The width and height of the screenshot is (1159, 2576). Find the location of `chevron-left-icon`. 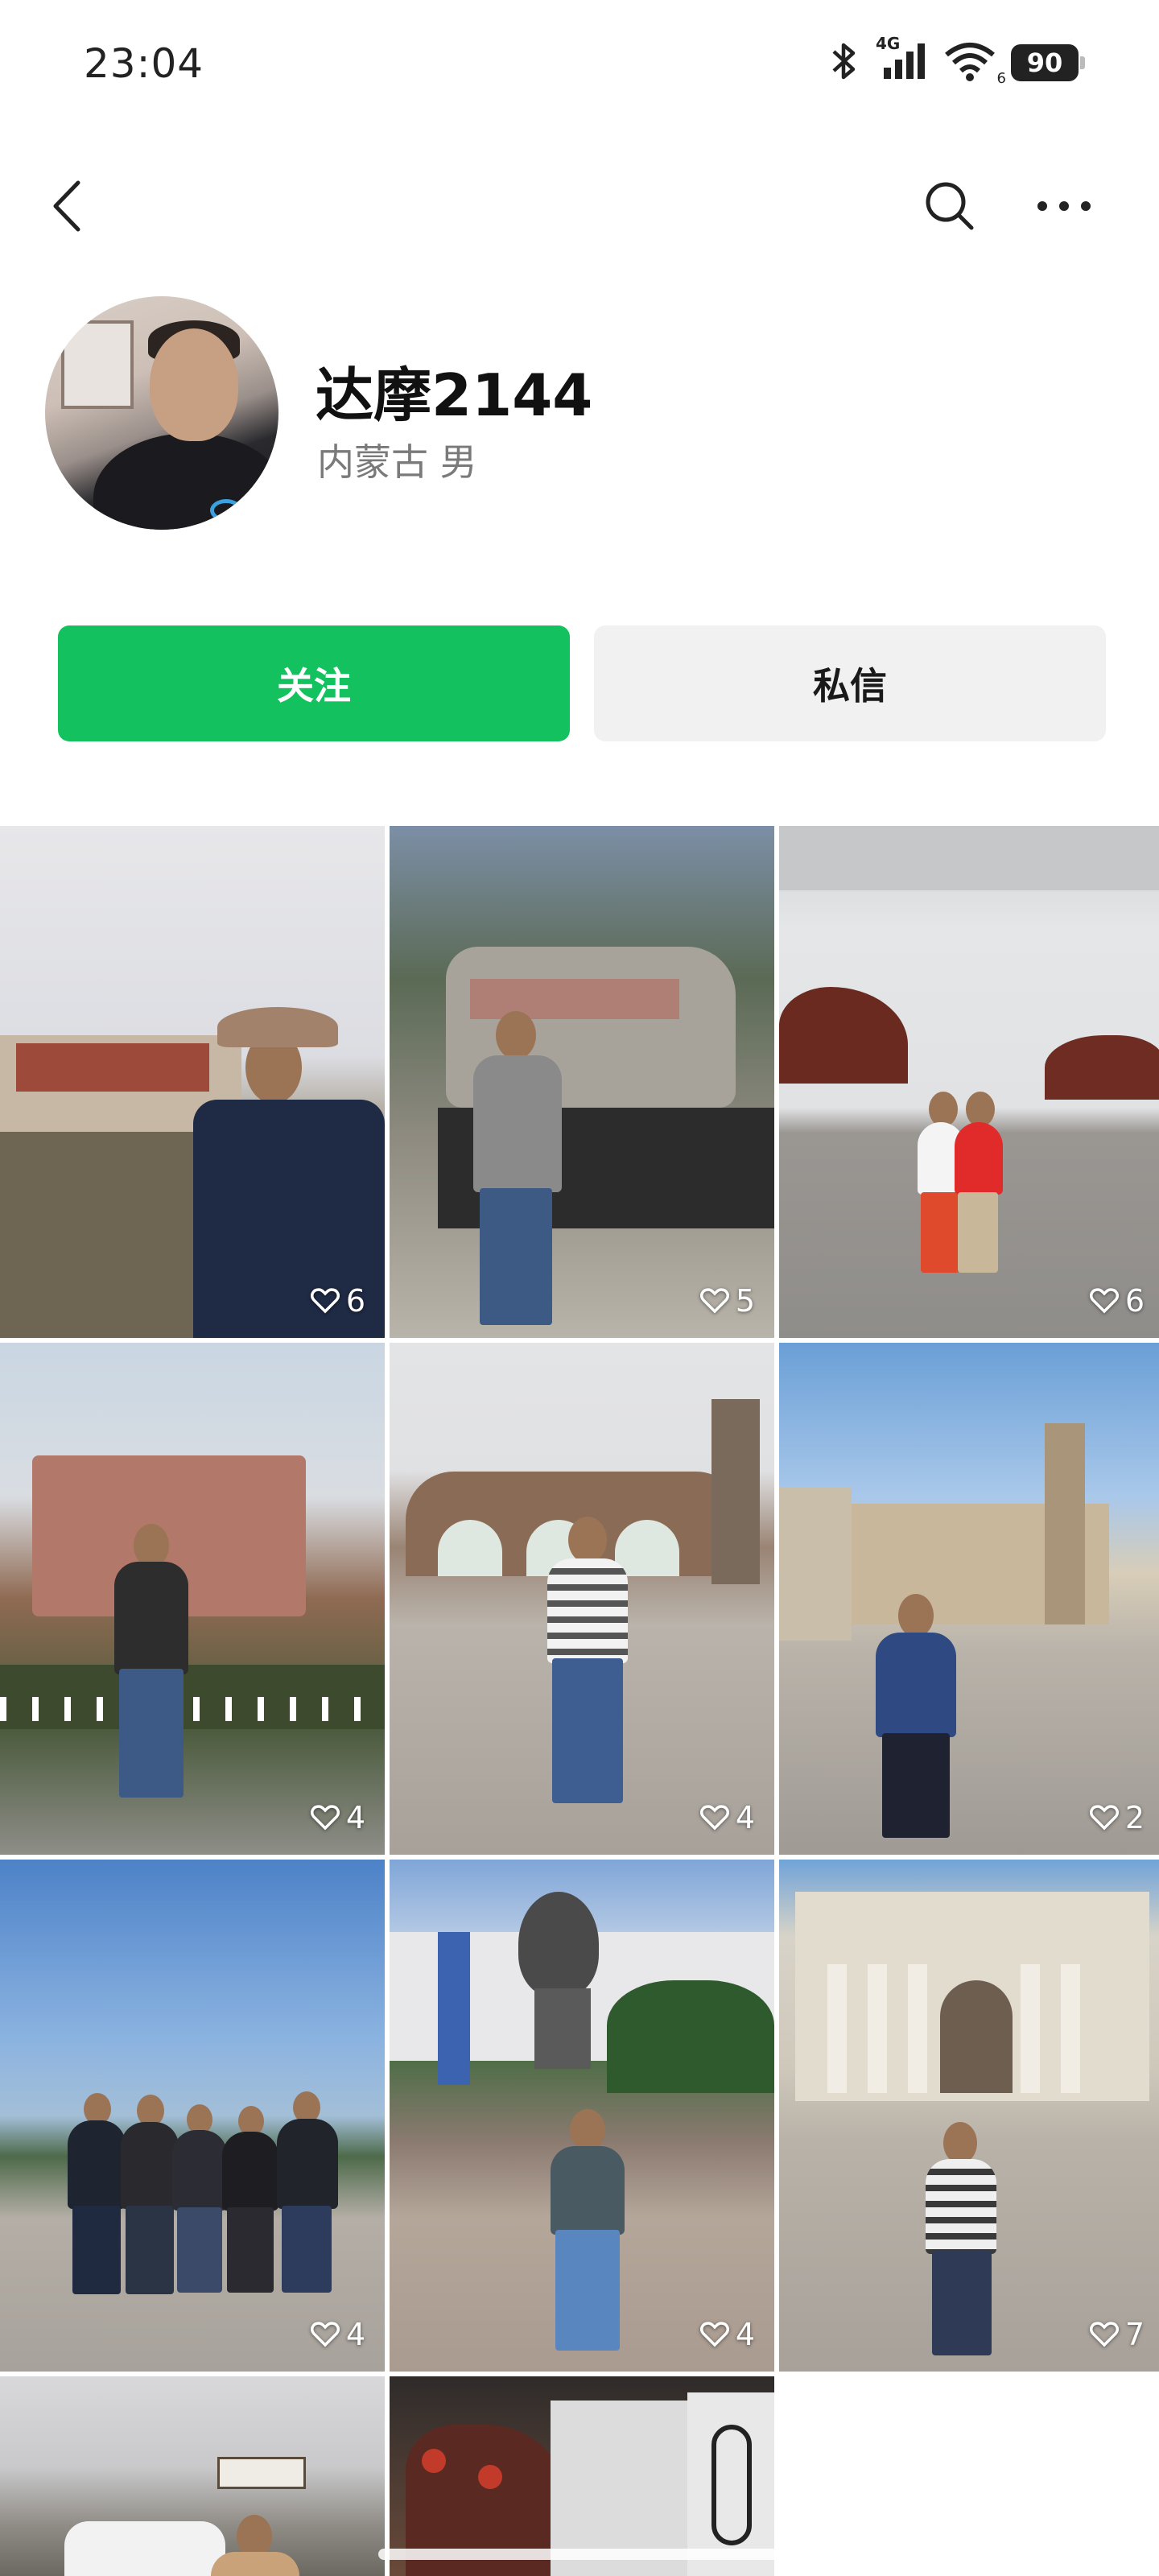

chevron-left-icon is located at coordinates (66, 206).